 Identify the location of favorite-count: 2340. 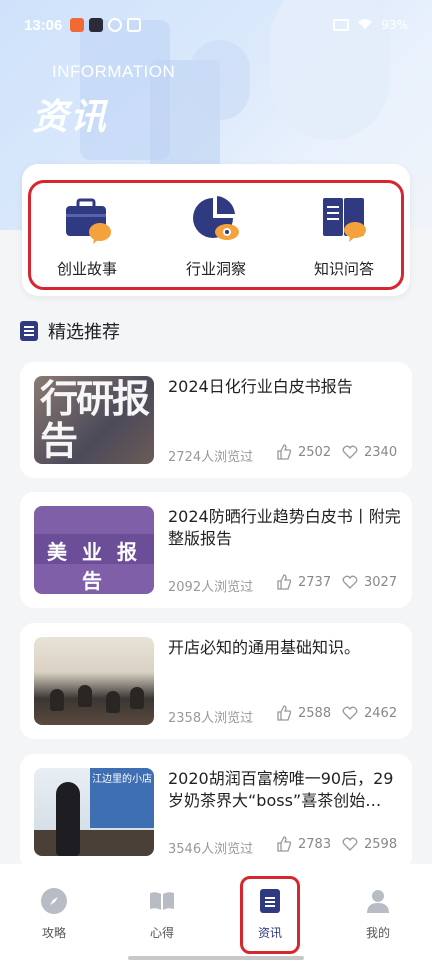
(381, 452).